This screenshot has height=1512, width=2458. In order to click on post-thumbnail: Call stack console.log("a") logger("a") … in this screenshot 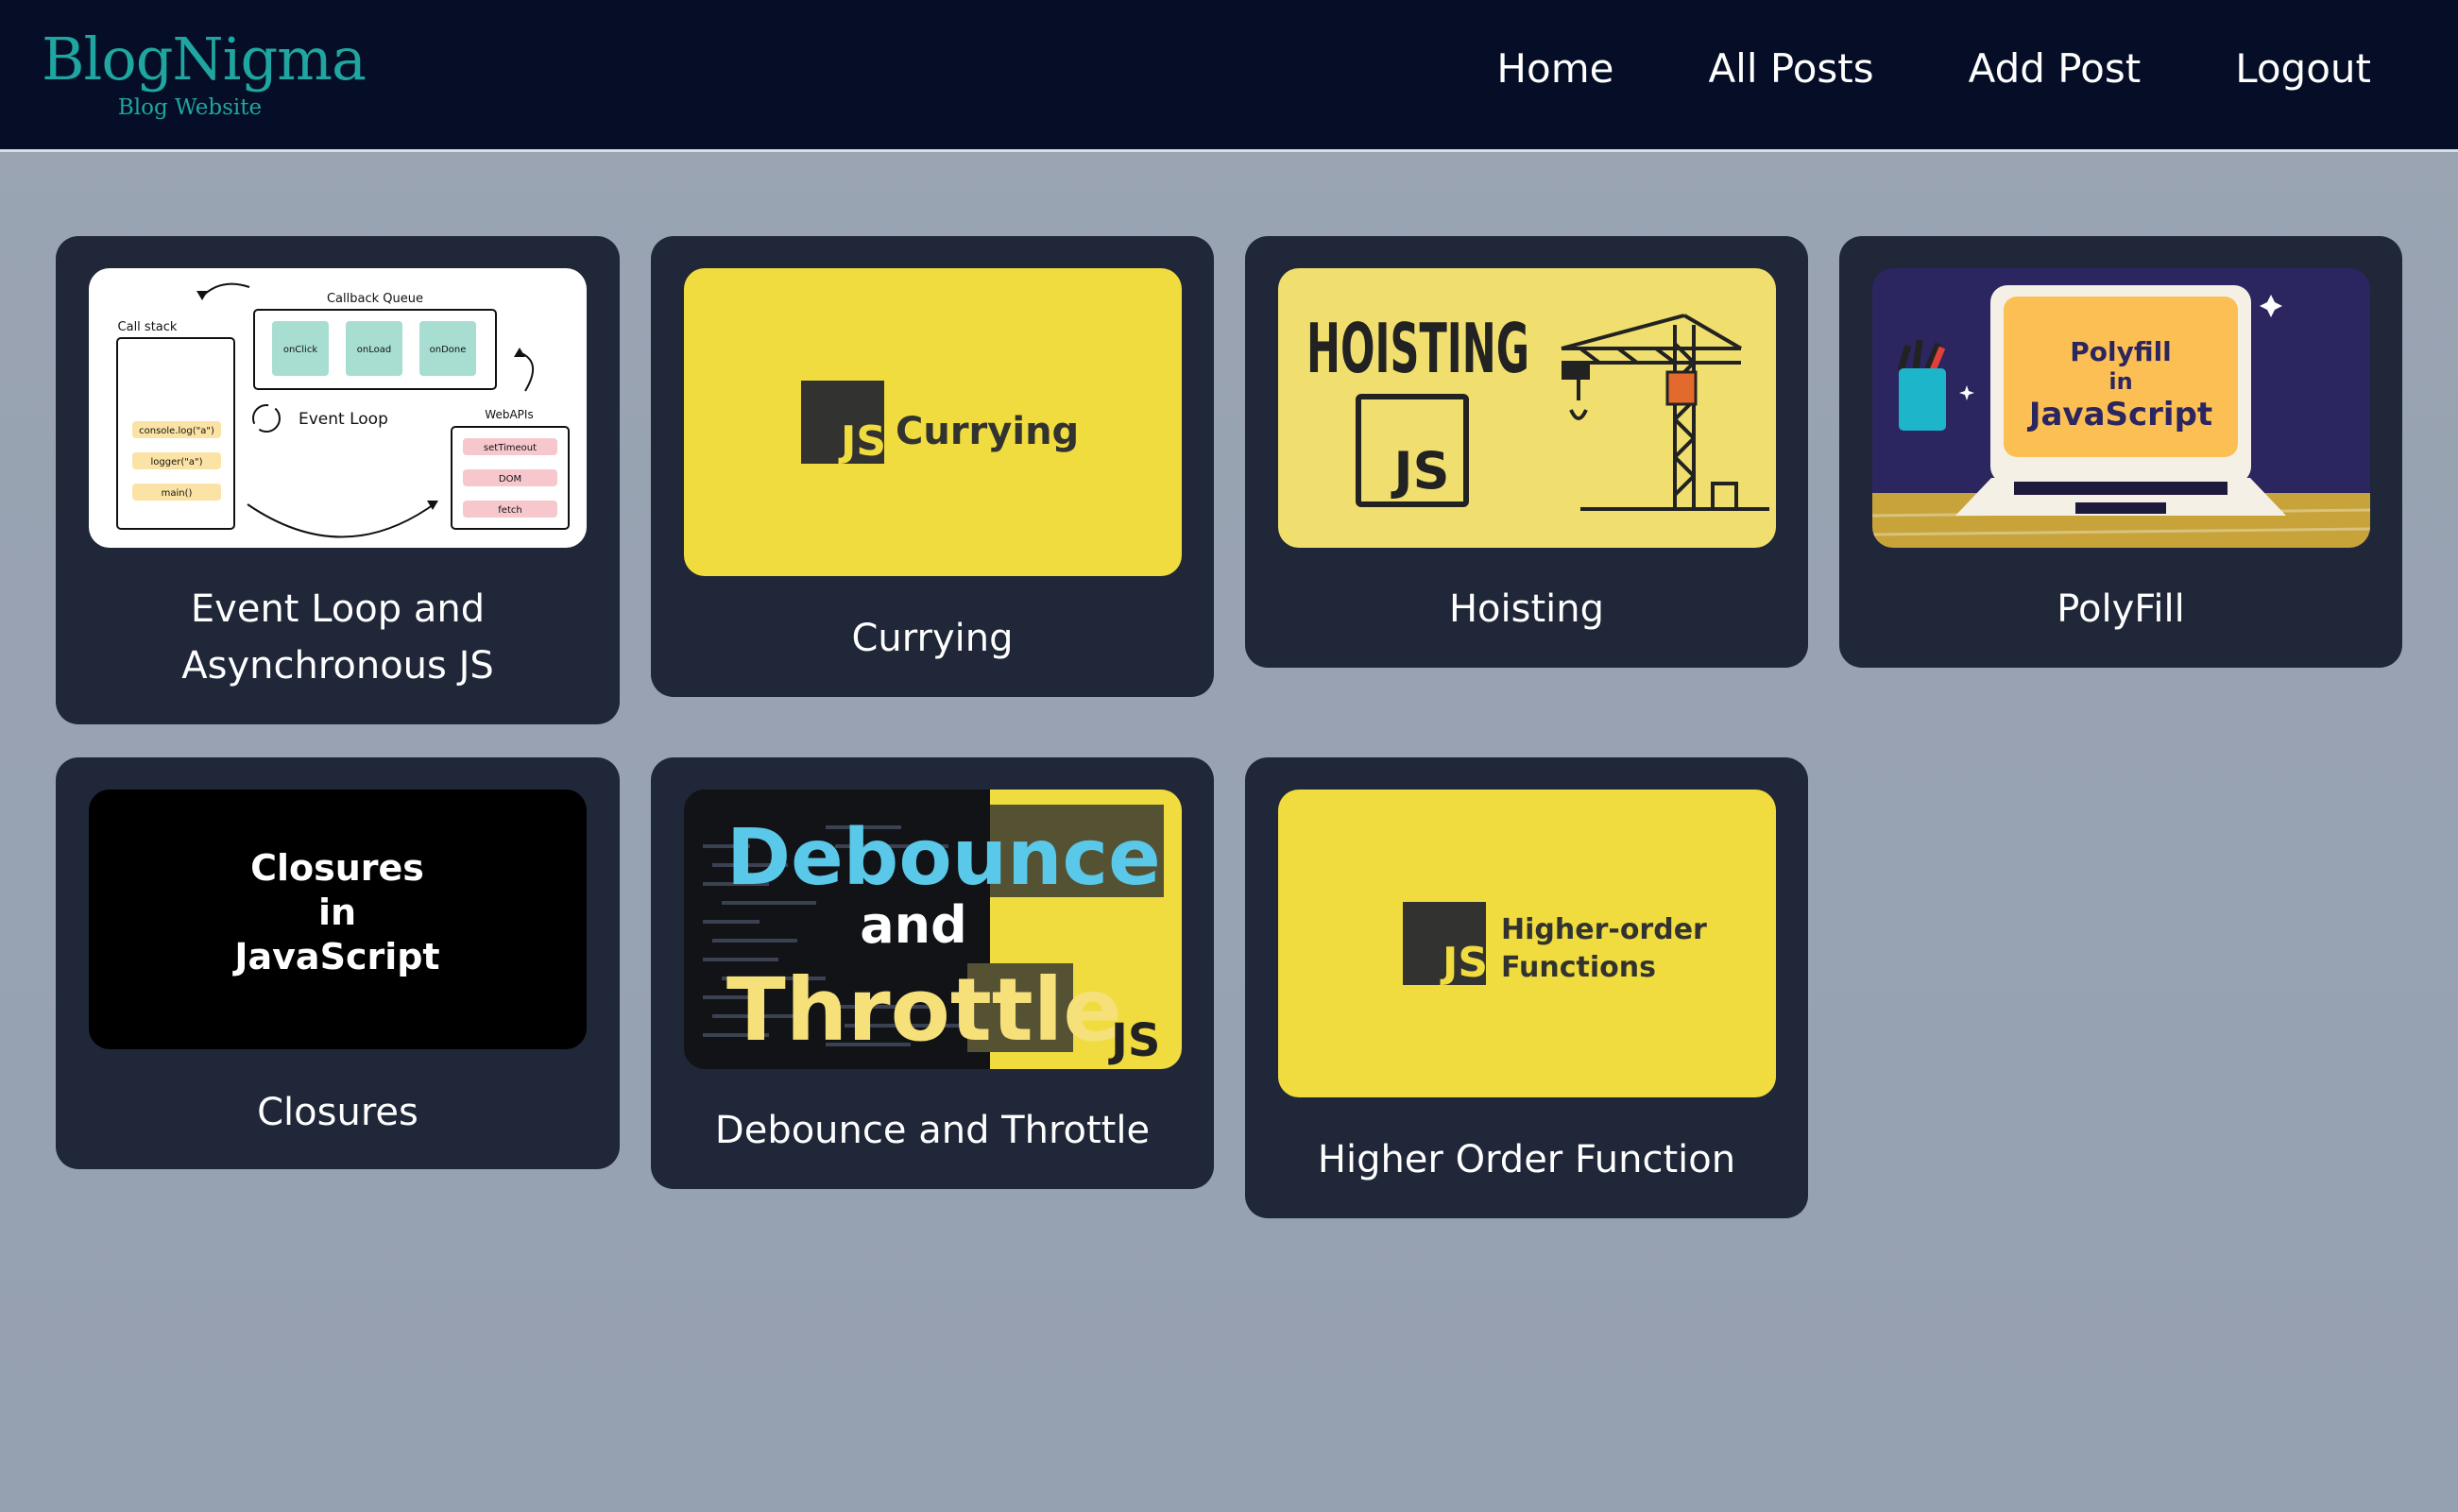, I will do `click(338, 408)`.